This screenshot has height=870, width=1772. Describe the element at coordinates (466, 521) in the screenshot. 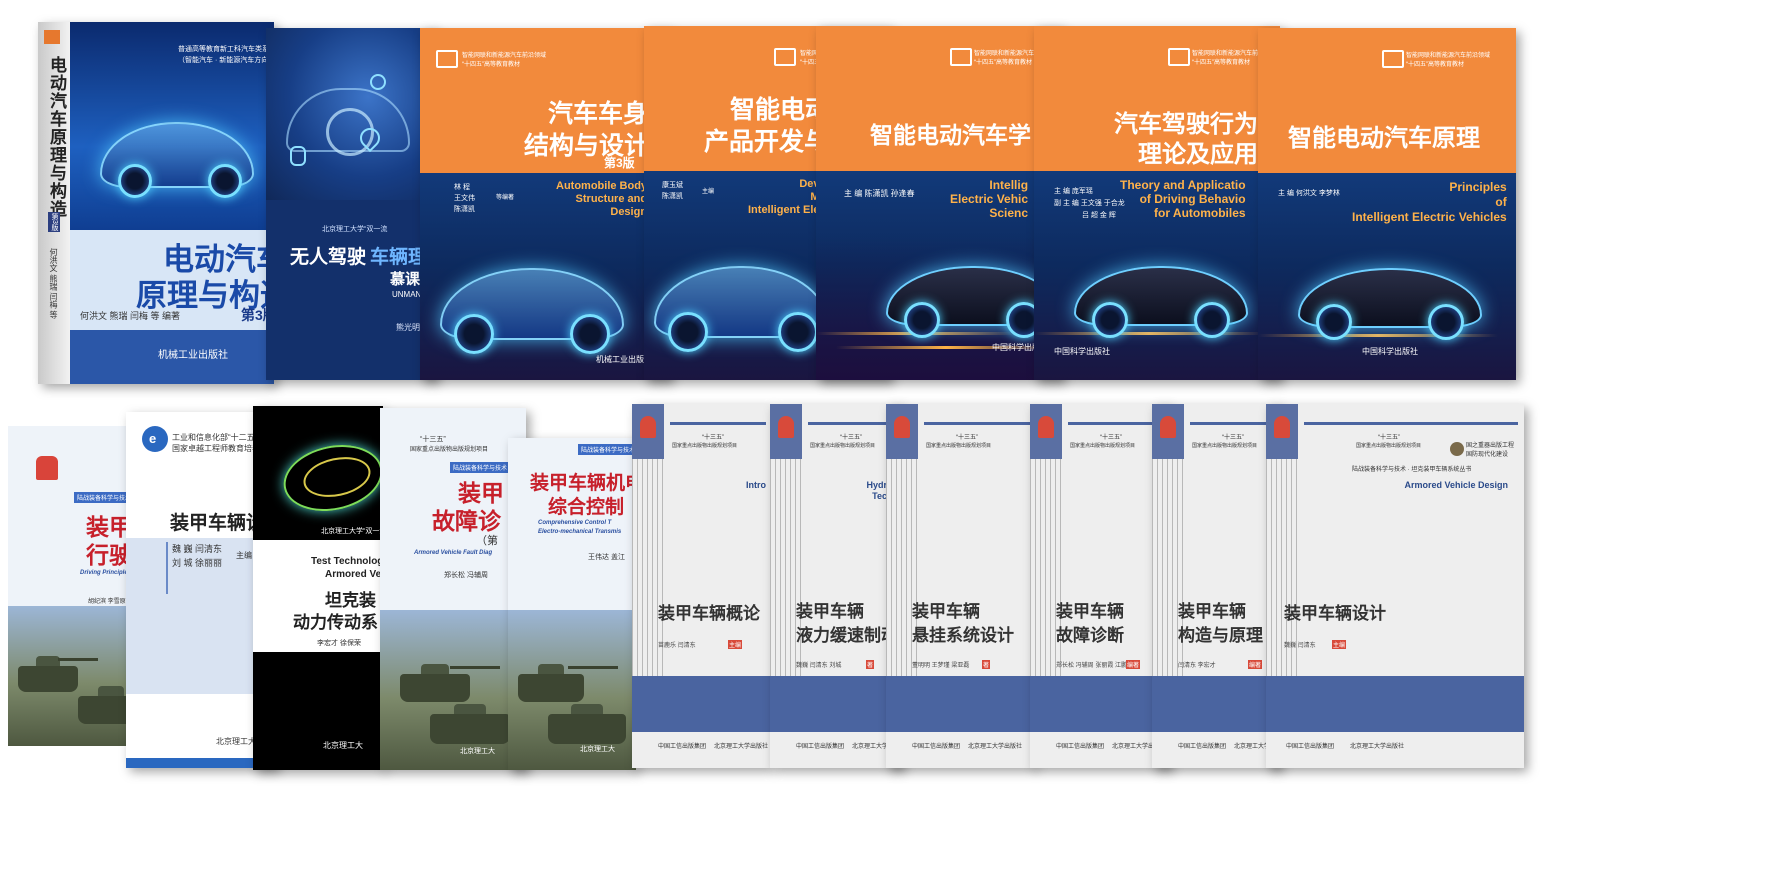

I see `cover-title-line2: 故障诊` at that location.